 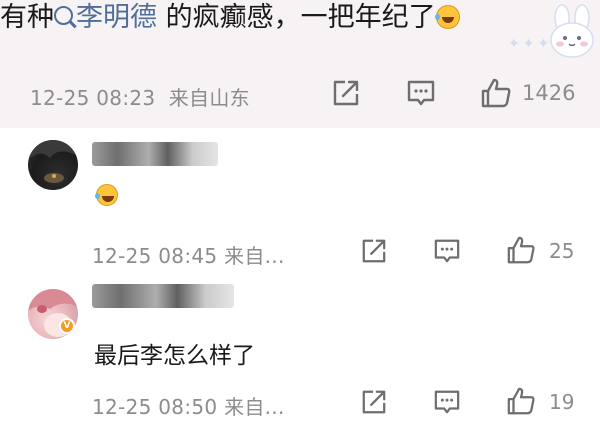 I want to click on comment-meta: 12-25 08:23 来自山东 1426, so click(x=315, y=94).